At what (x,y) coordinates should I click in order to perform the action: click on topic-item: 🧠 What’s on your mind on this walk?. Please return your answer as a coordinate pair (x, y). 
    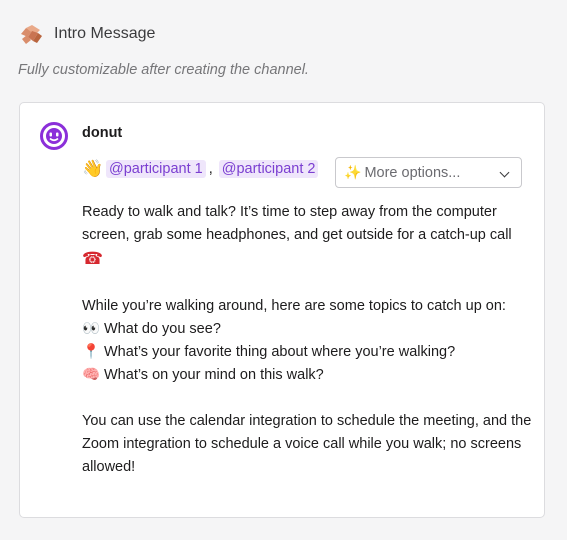
    Looking at the image, I should click on (307, 375).